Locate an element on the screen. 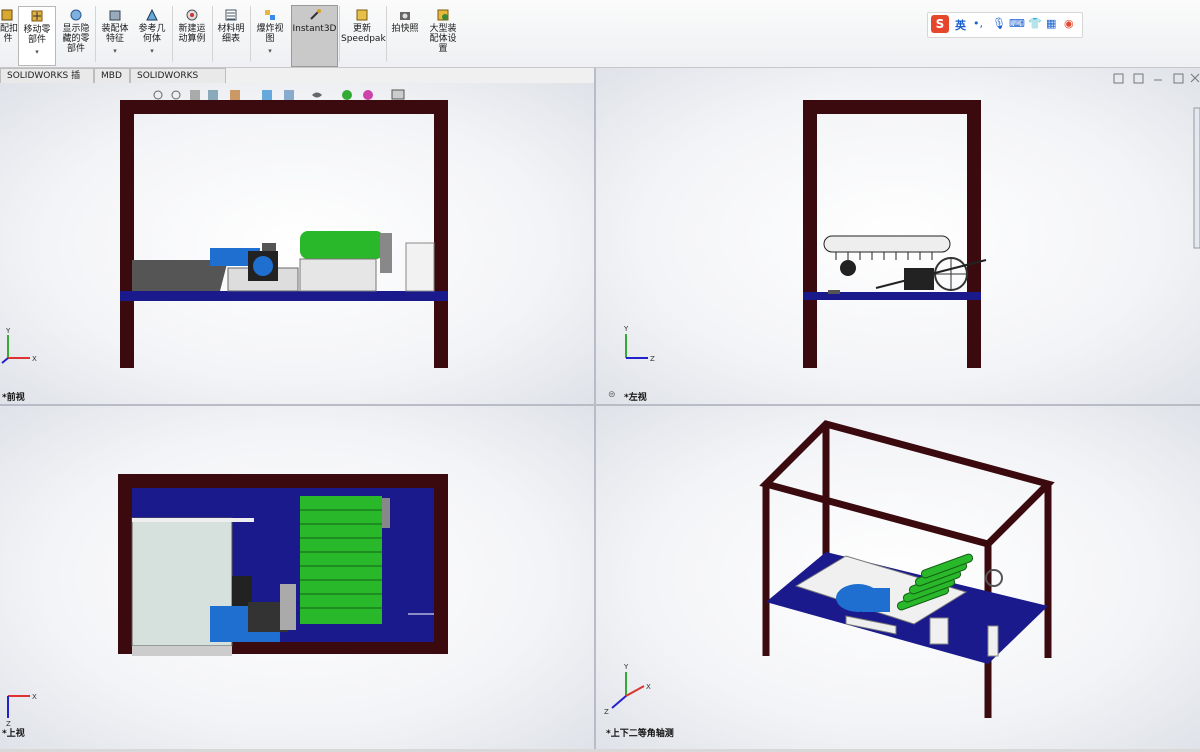 This screenshot has height=752, width=1200. ribbon-label: 爆炸视 图 is located at coordinates (270, 34).